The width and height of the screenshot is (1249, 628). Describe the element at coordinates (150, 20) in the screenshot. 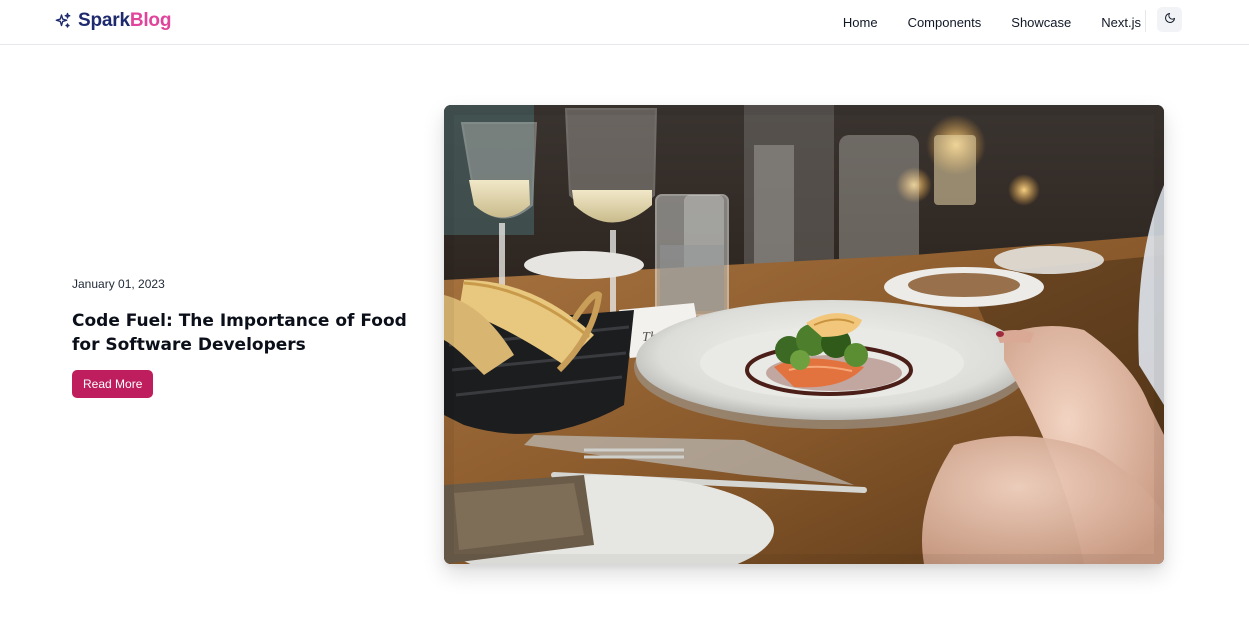

I see `brand-name-part2: Blog` at that location.